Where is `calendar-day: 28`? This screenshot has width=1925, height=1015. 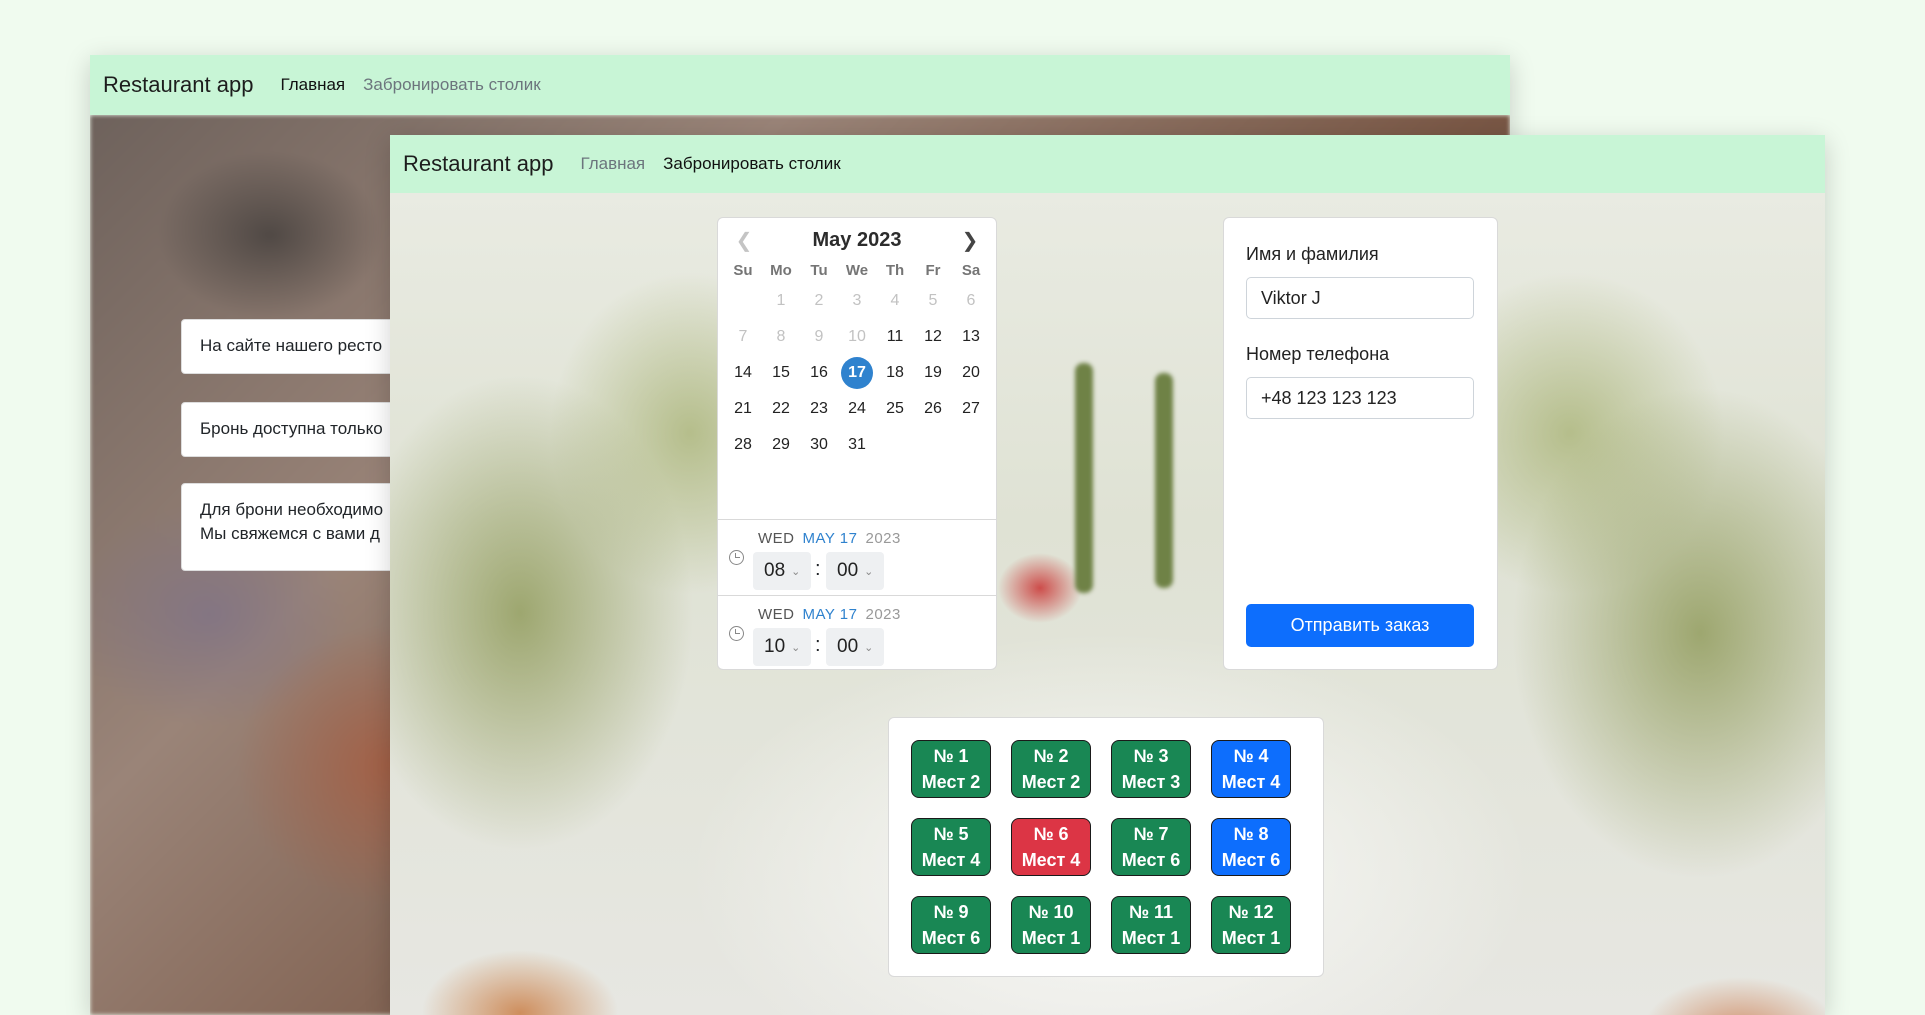
calendar-day: 28 is located at coordinates (743, 445).